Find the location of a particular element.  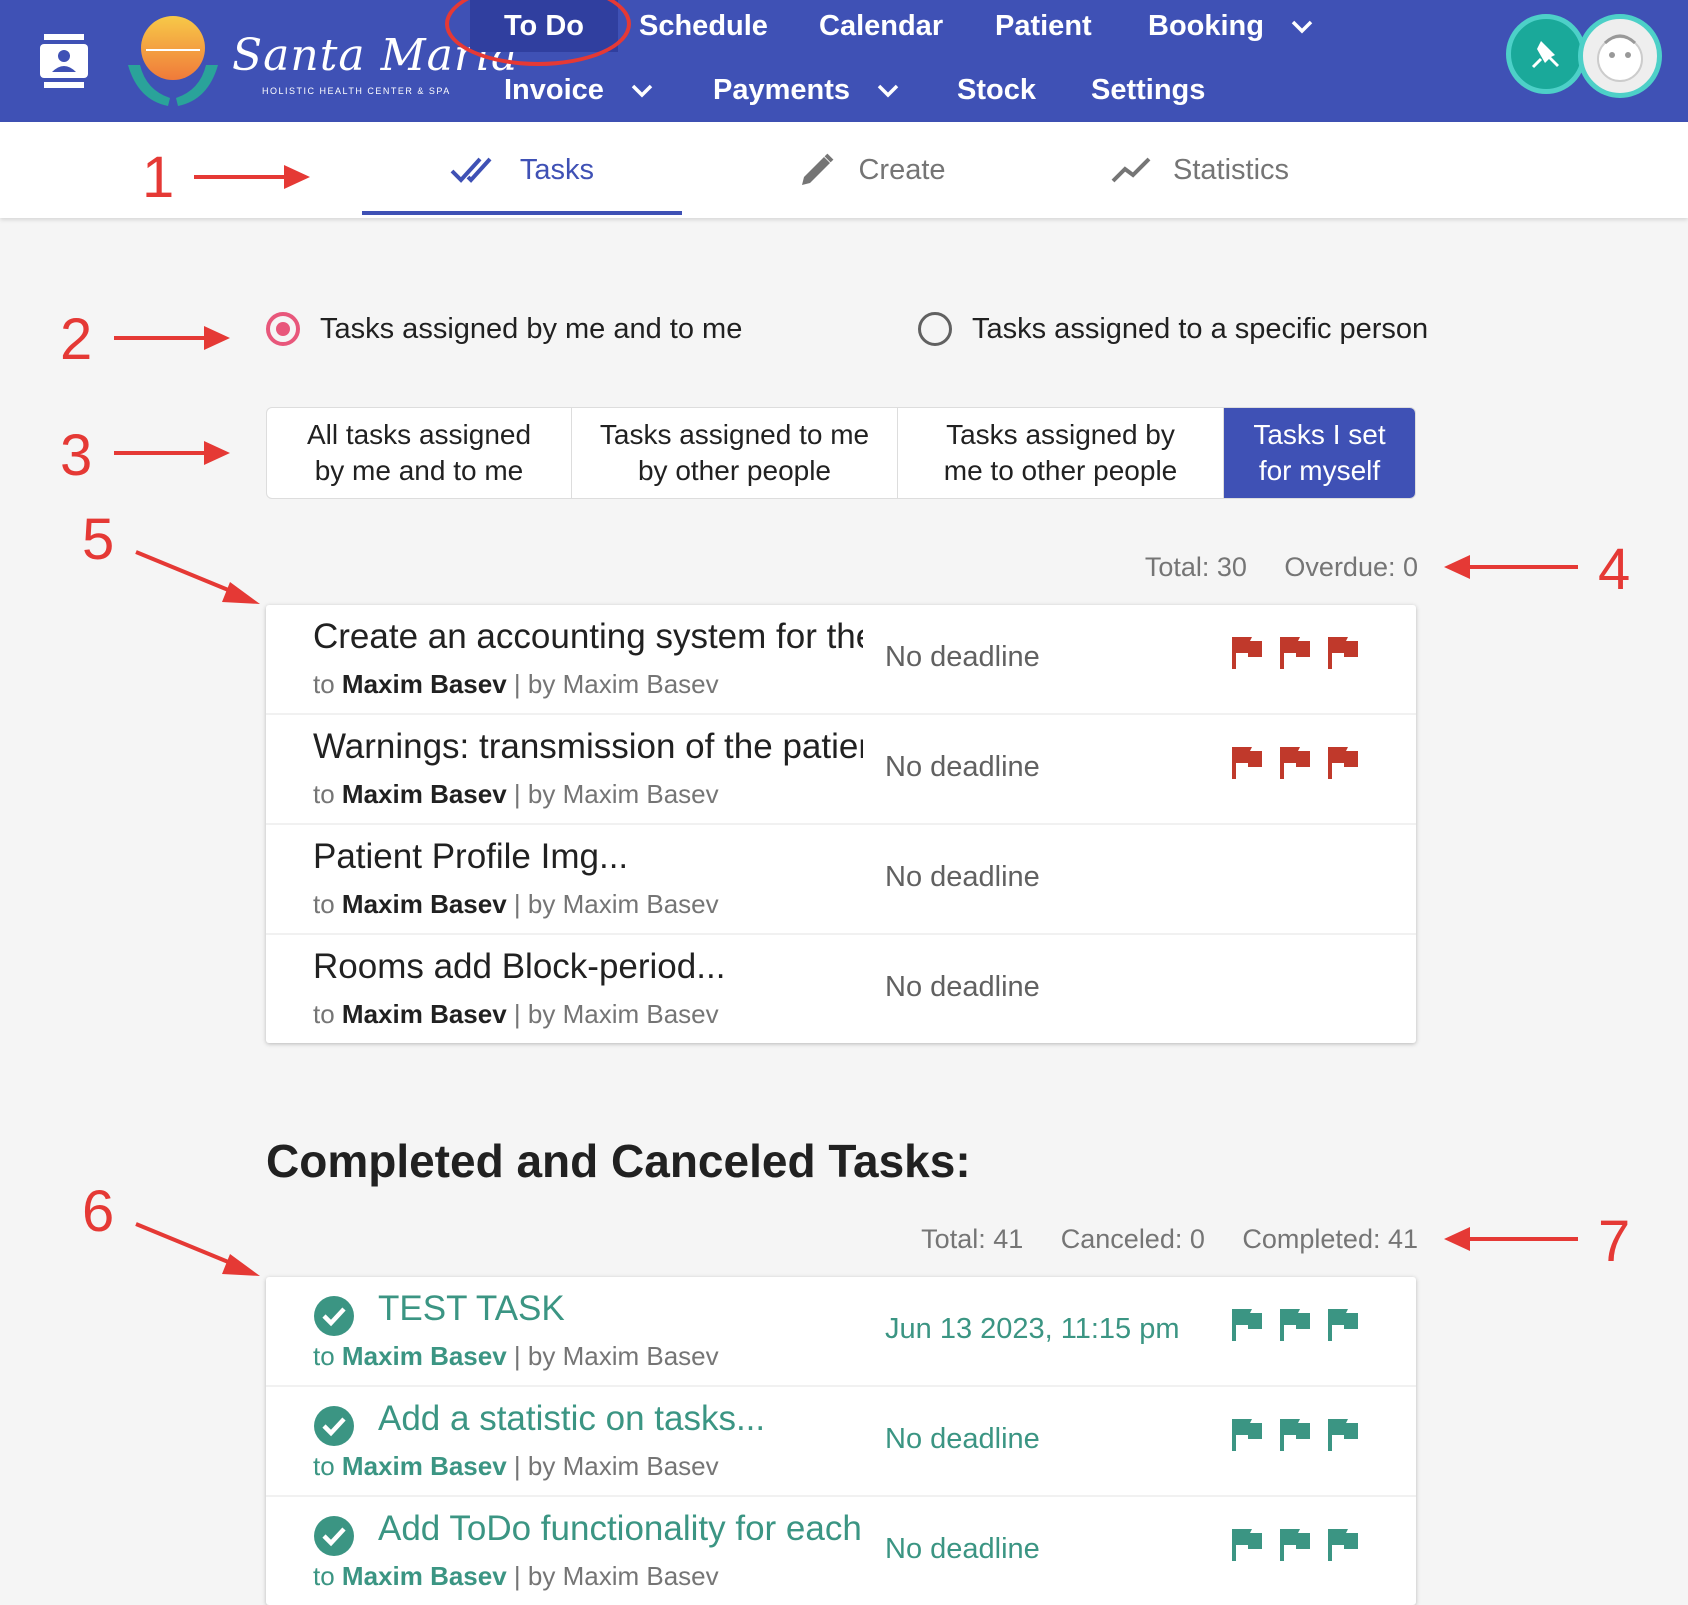

tab-tasks: Tasks is located at coordinates (522, 170).